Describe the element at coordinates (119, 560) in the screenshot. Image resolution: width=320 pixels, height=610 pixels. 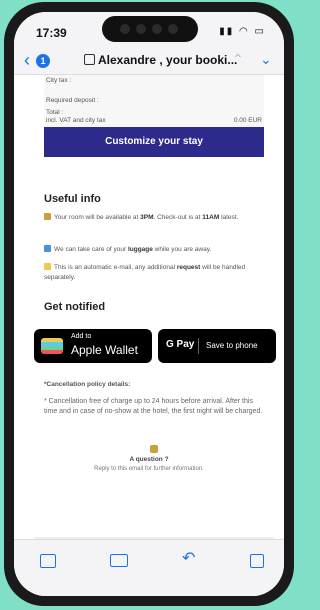
I see `folder-icon` at that location.